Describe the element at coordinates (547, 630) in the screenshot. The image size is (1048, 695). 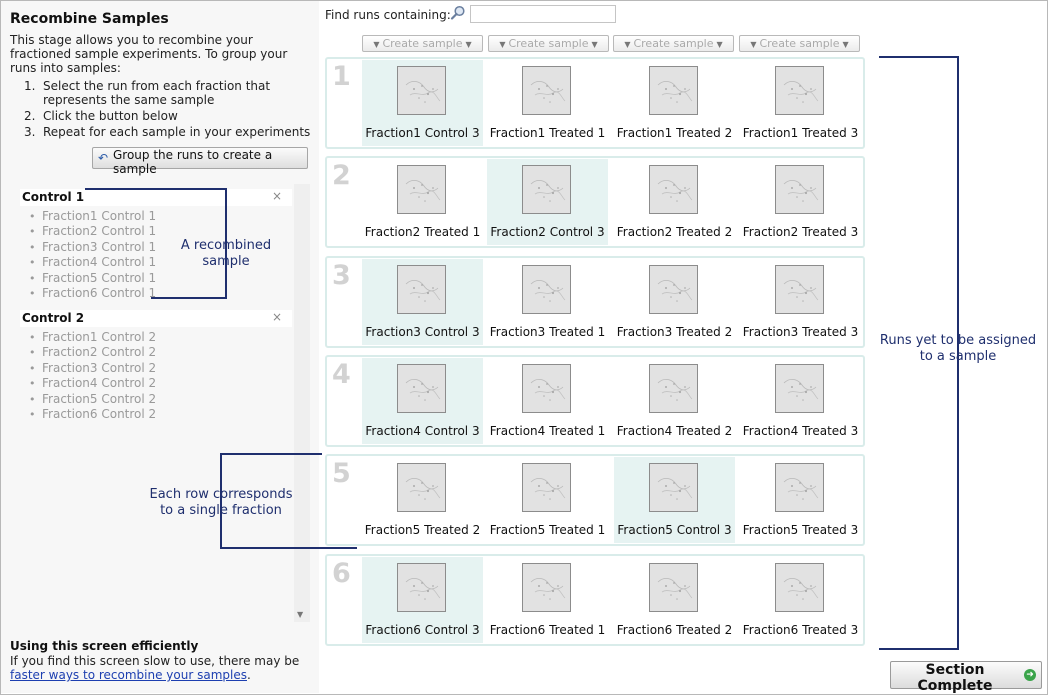
I see `run-label: Fraction6 Treated 1` at that location.